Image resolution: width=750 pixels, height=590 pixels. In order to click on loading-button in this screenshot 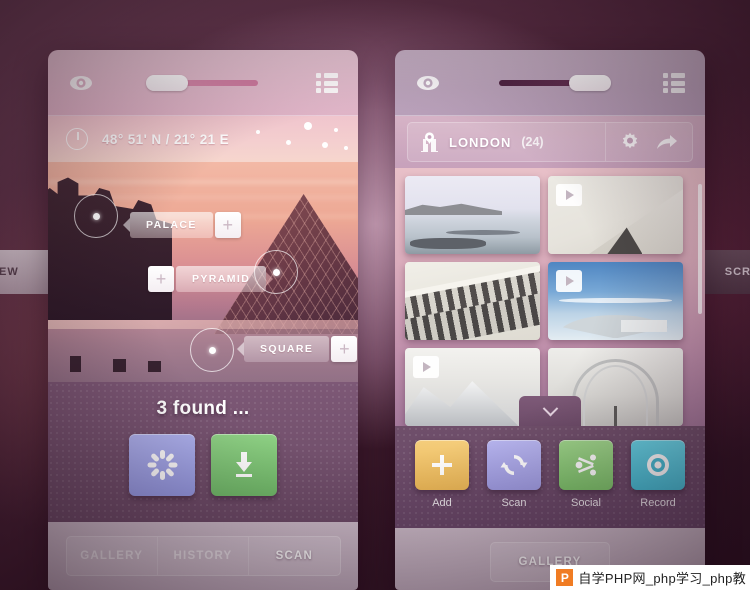, I will do `click(162, 465)`.